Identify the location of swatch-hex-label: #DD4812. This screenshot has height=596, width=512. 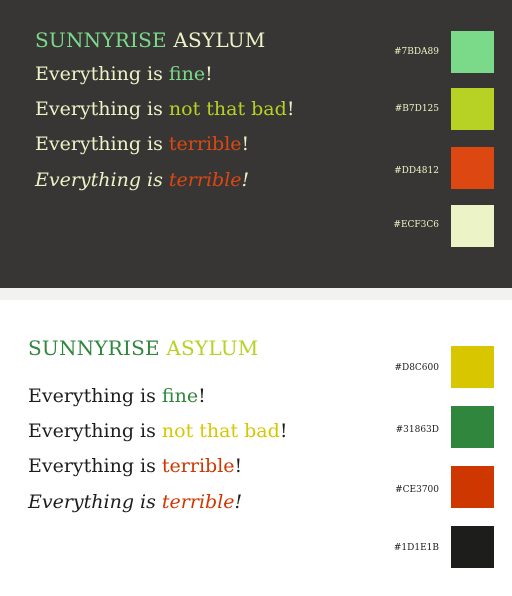
(416, 171).